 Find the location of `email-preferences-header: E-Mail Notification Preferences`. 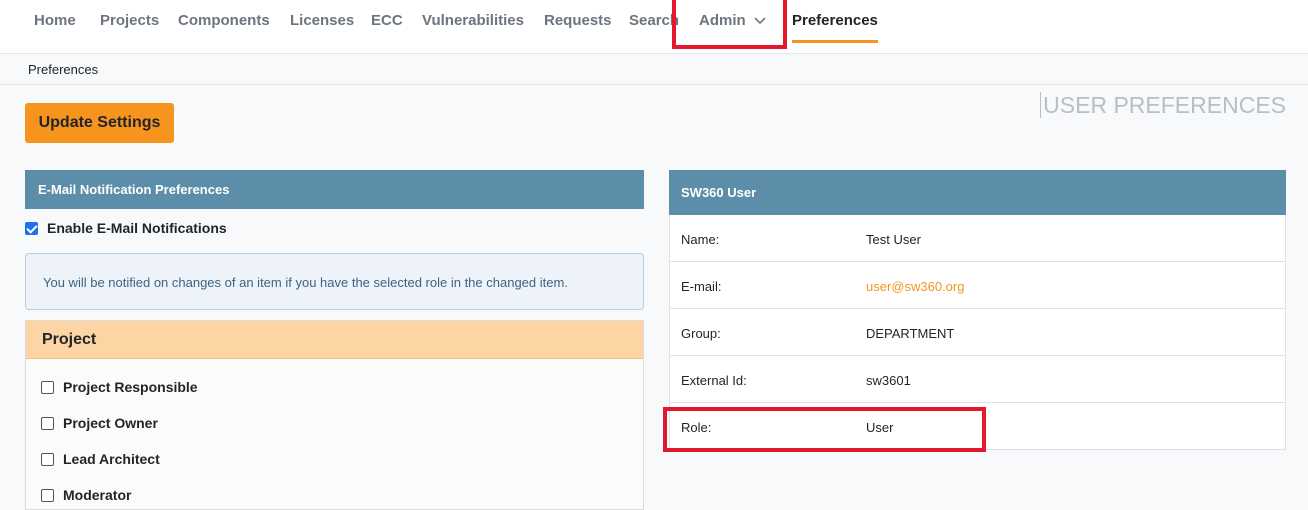

email-preferences-header: E-Mail Notification Preferences is located at coordinates (334, 189).